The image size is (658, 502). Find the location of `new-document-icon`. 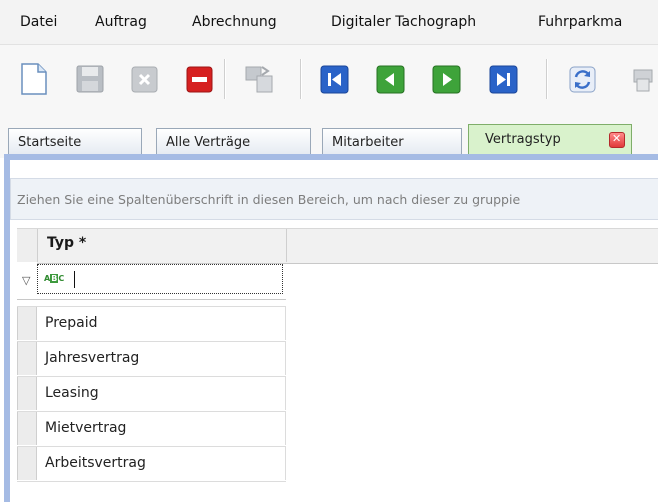

new-document-icon is located at coordinates (34, 79).